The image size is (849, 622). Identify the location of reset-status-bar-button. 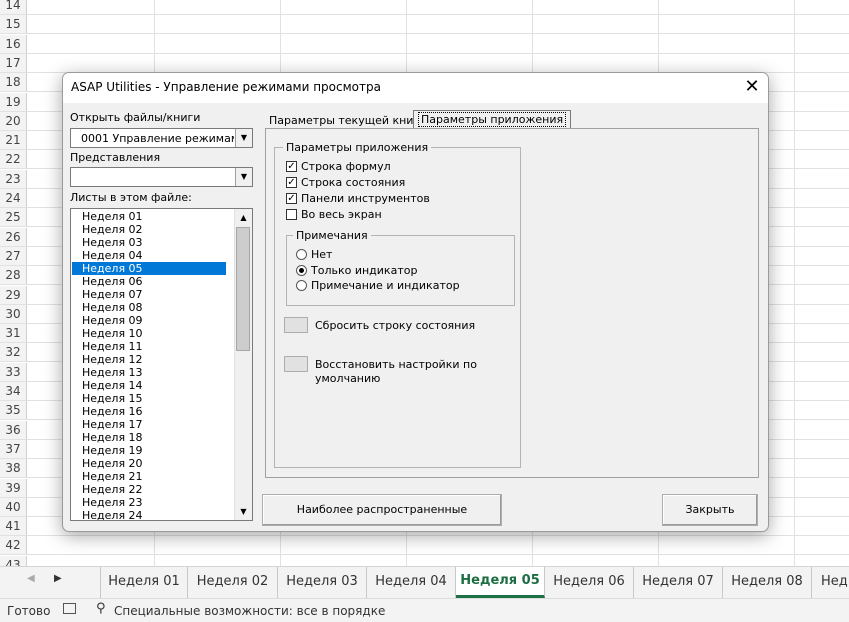
(296, 325).